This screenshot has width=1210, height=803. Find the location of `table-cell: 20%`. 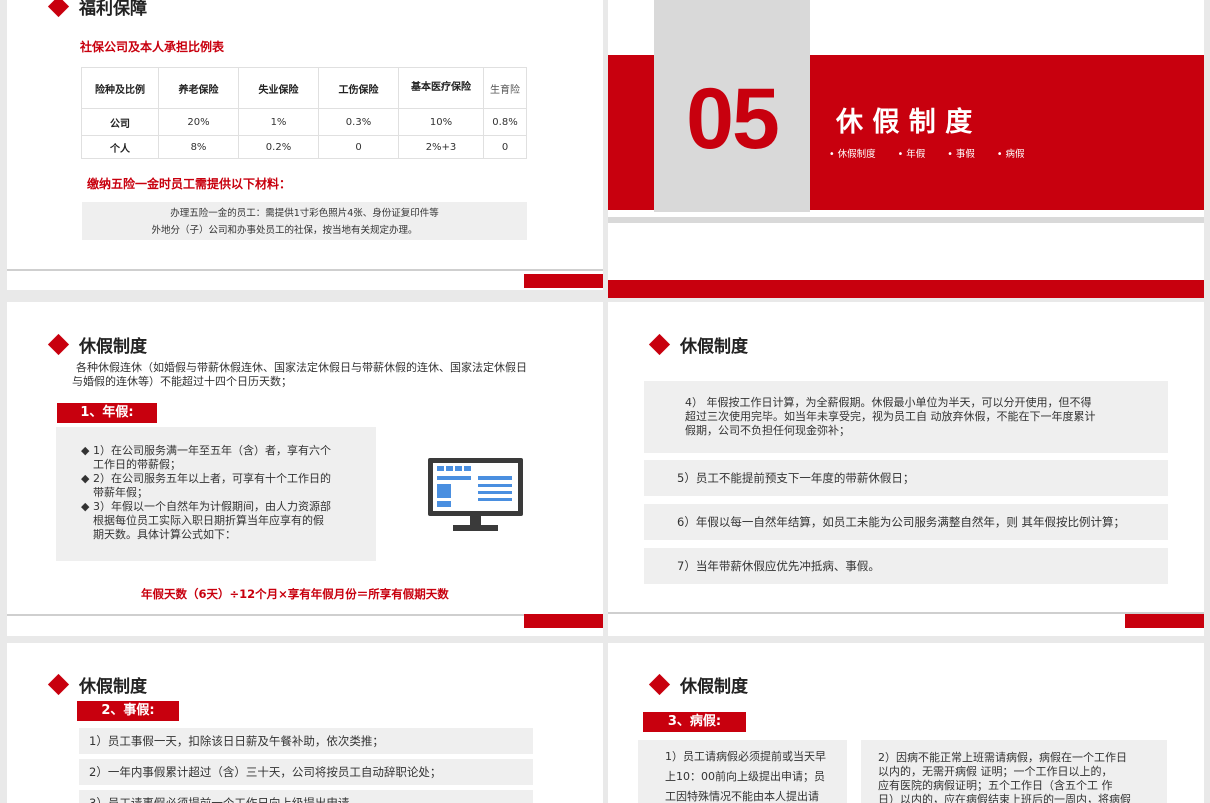

table-cell: 20% is located at coordinates (198, 122).